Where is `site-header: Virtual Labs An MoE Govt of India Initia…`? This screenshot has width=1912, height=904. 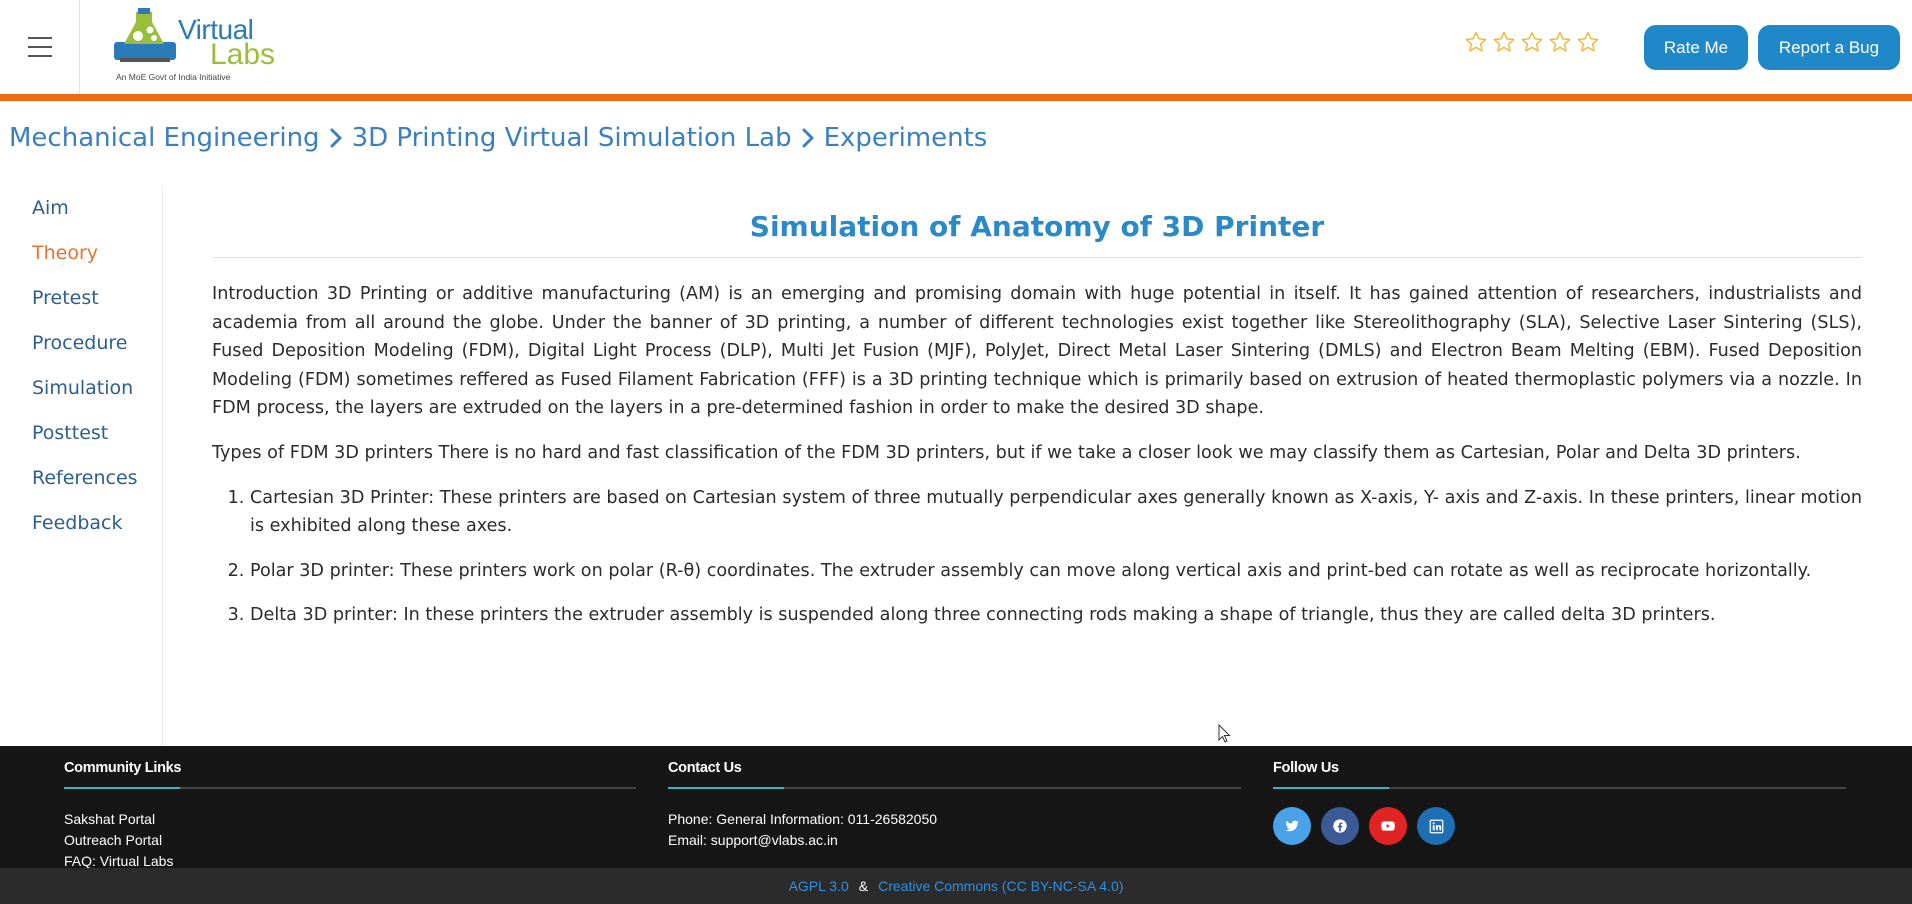 site-header: Virtual Labs An MoE Govt of India Initia… is located at coordinates (956, 47).